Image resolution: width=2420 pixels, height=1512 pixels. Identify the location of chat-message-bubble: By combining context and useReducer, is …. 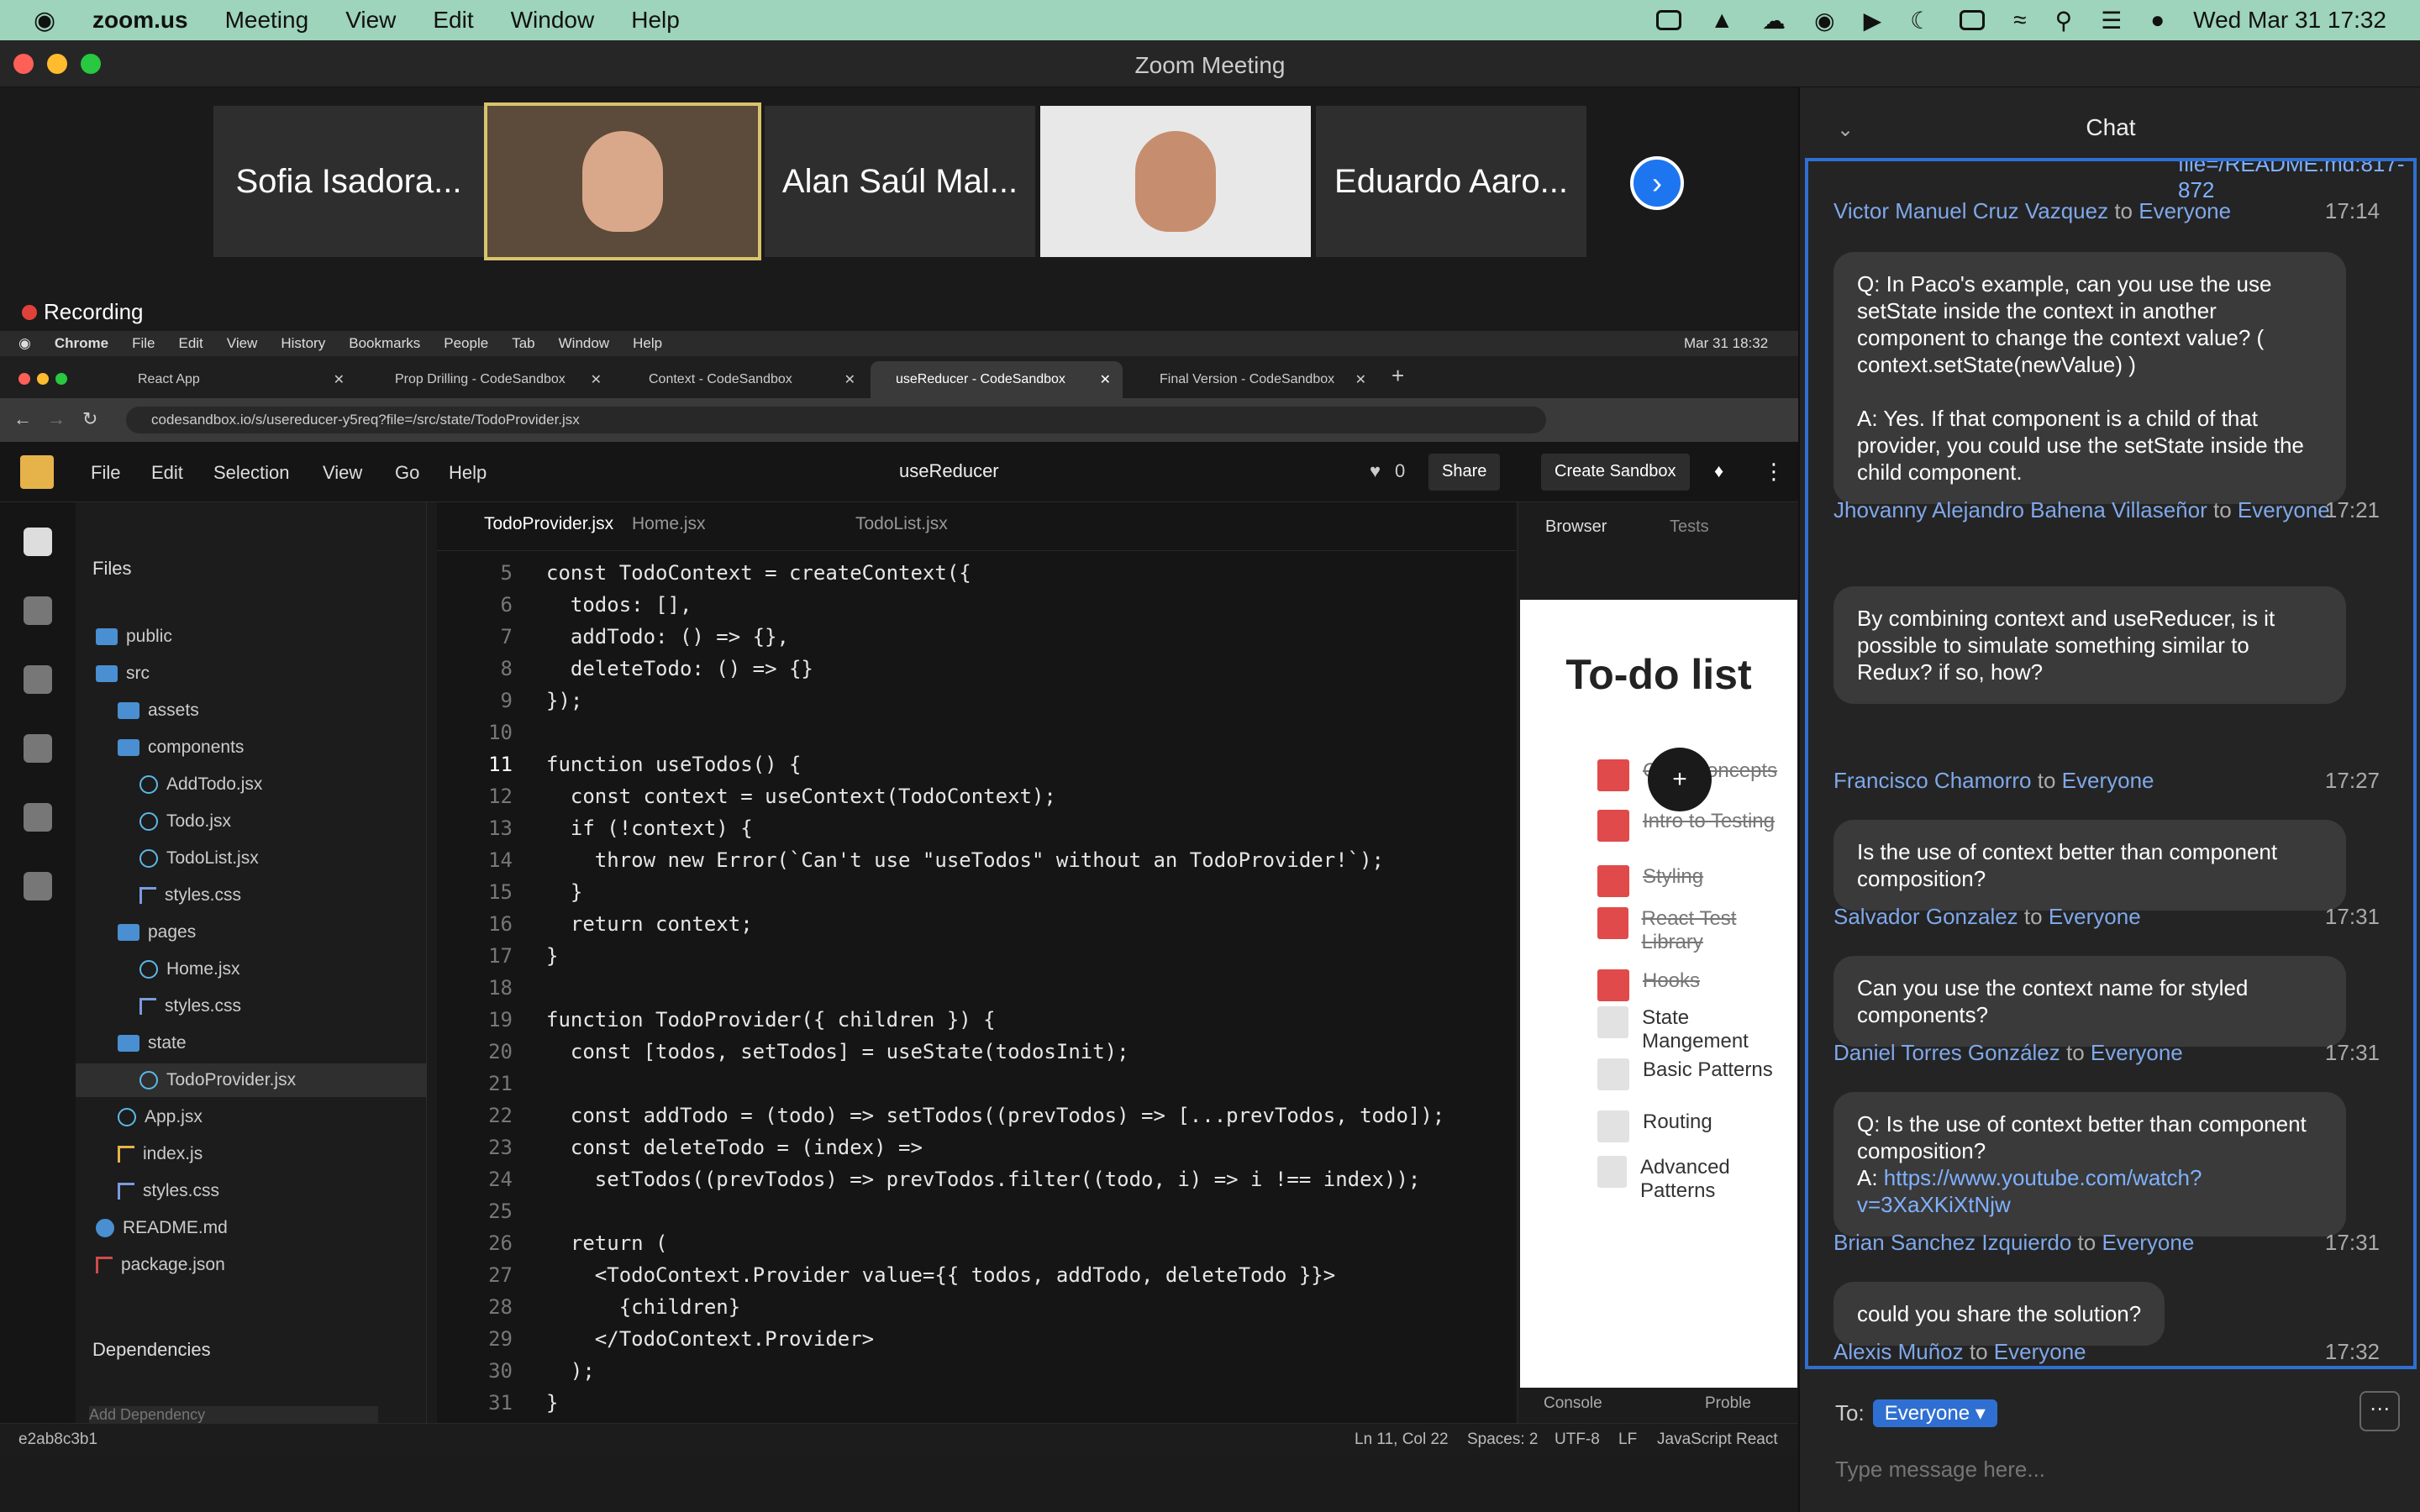
(2089, 645).